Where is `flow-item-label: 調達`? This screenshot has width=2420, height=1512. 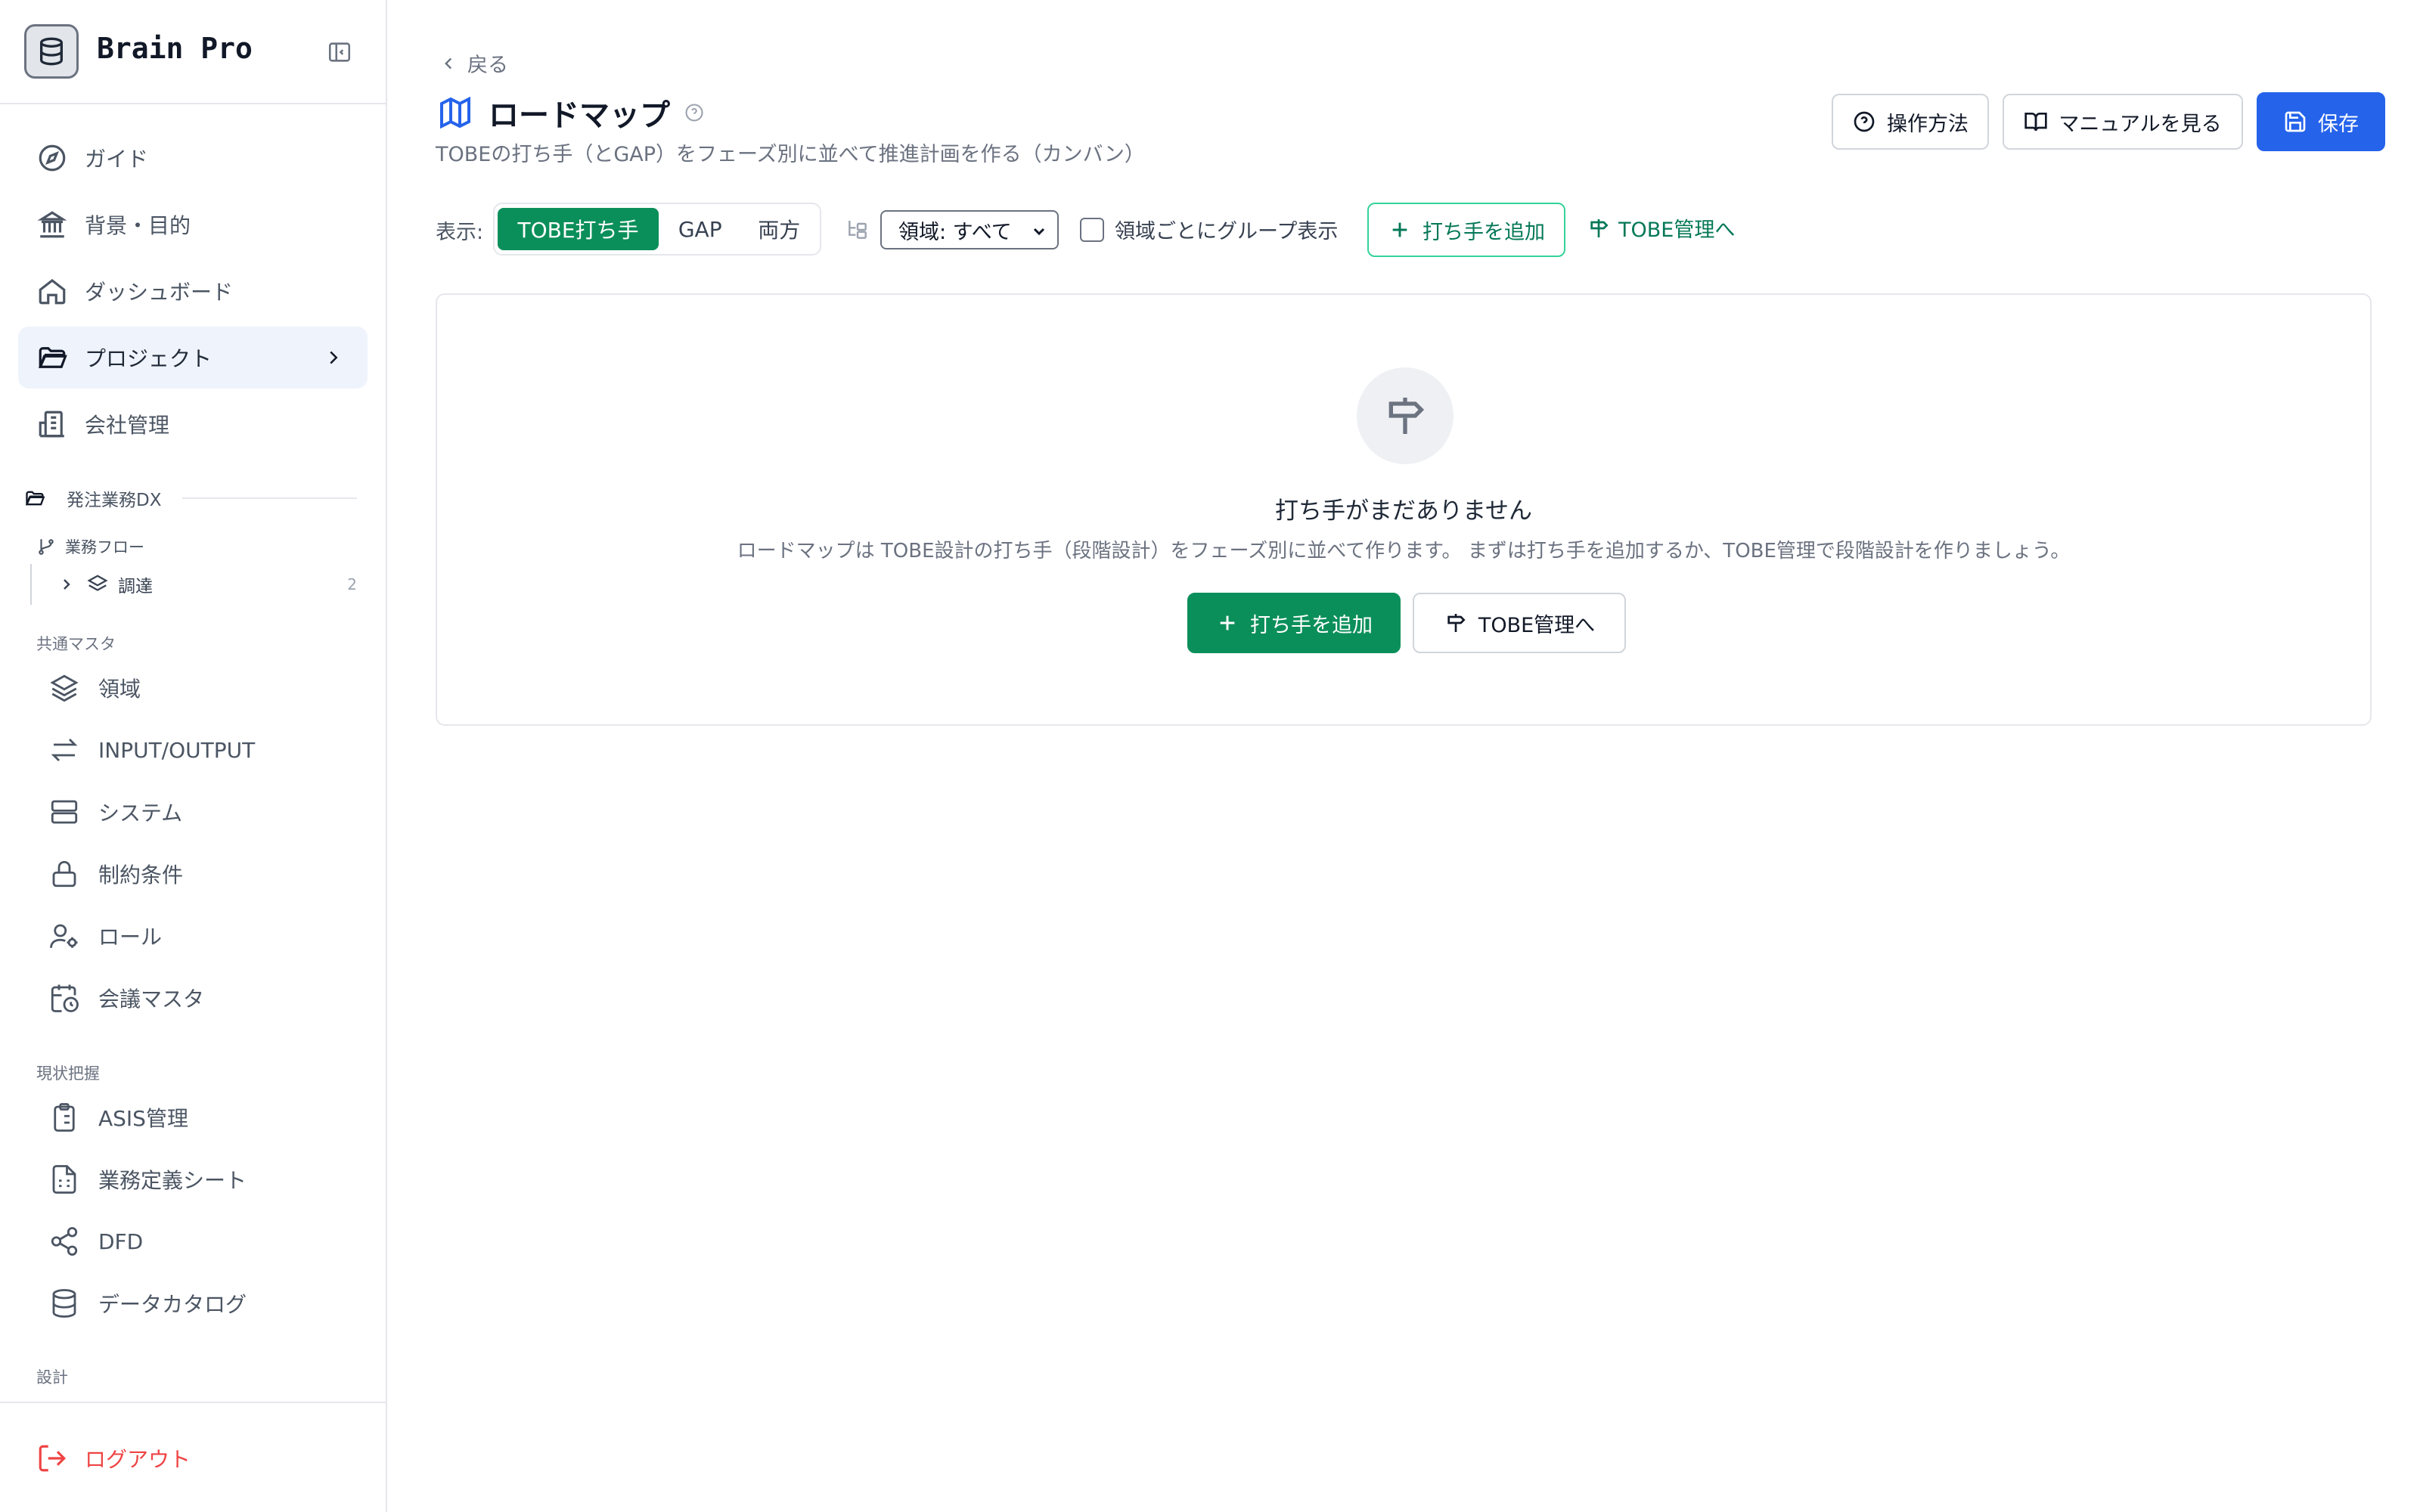 flow-item-label: 調達 is located at coordinates (135, 586).